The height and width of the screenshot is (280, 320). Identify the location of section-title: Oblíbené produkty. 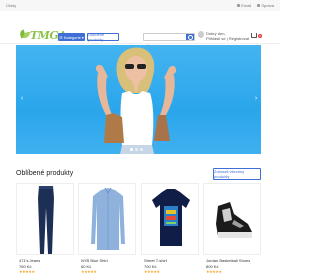
(45, 173).